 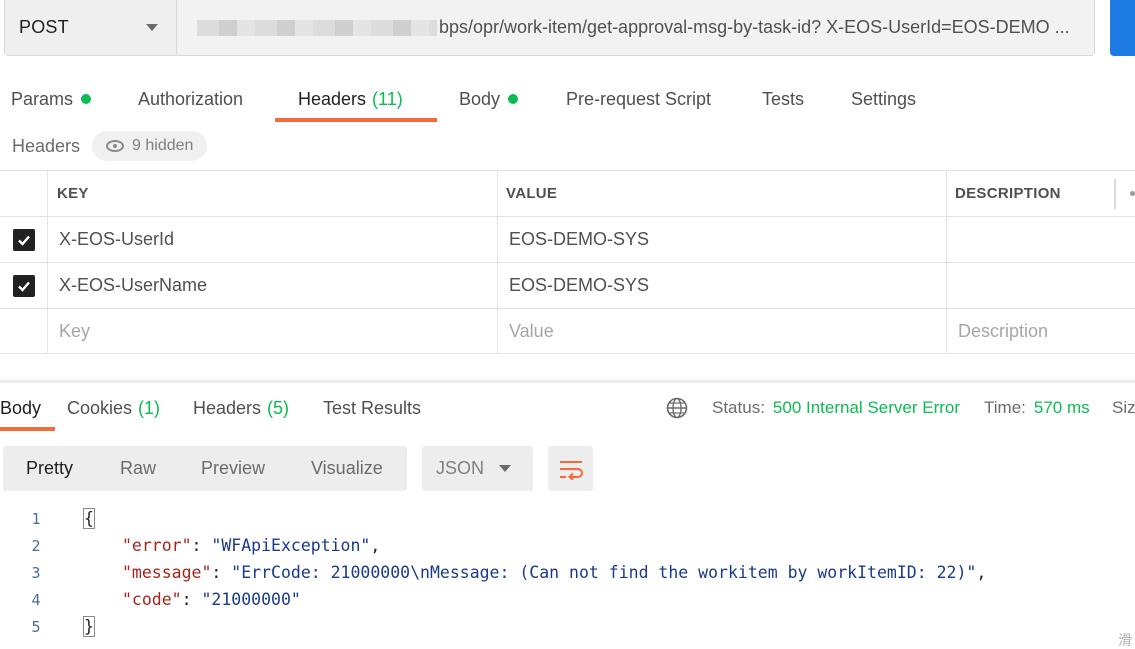 I want to click on tab-label: Tests, so click(x=783, y=98).